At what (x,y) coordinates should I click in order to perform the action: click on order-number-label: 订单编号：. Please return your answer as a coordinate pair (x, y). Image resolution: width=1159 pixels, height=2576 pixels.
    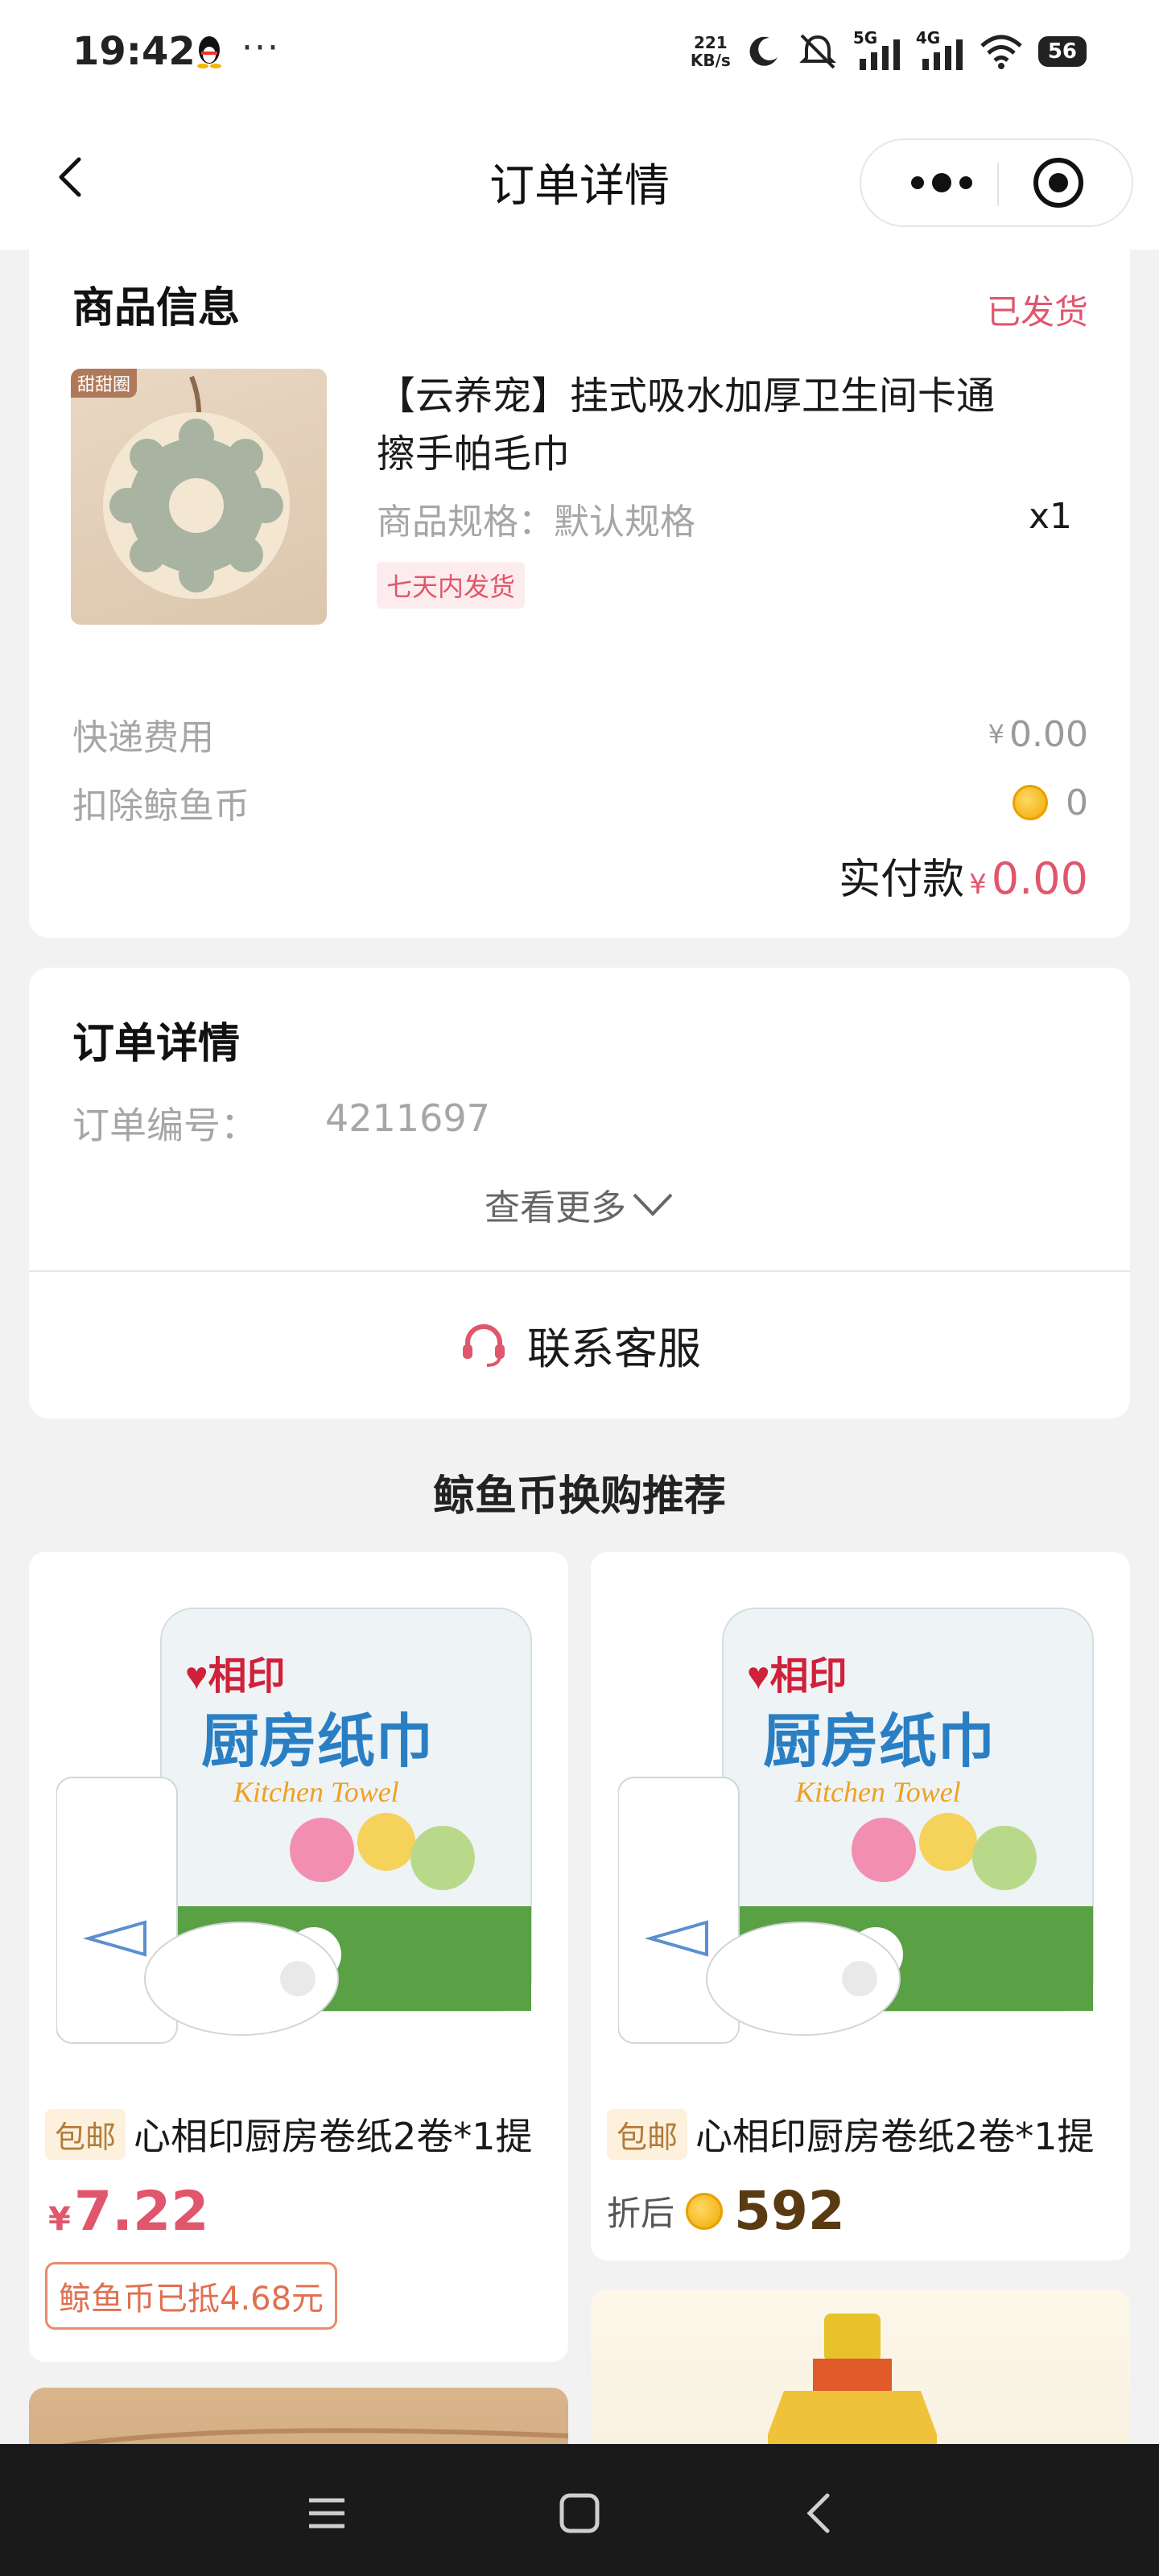
    Looking at the image, I should click on (165, 1125).